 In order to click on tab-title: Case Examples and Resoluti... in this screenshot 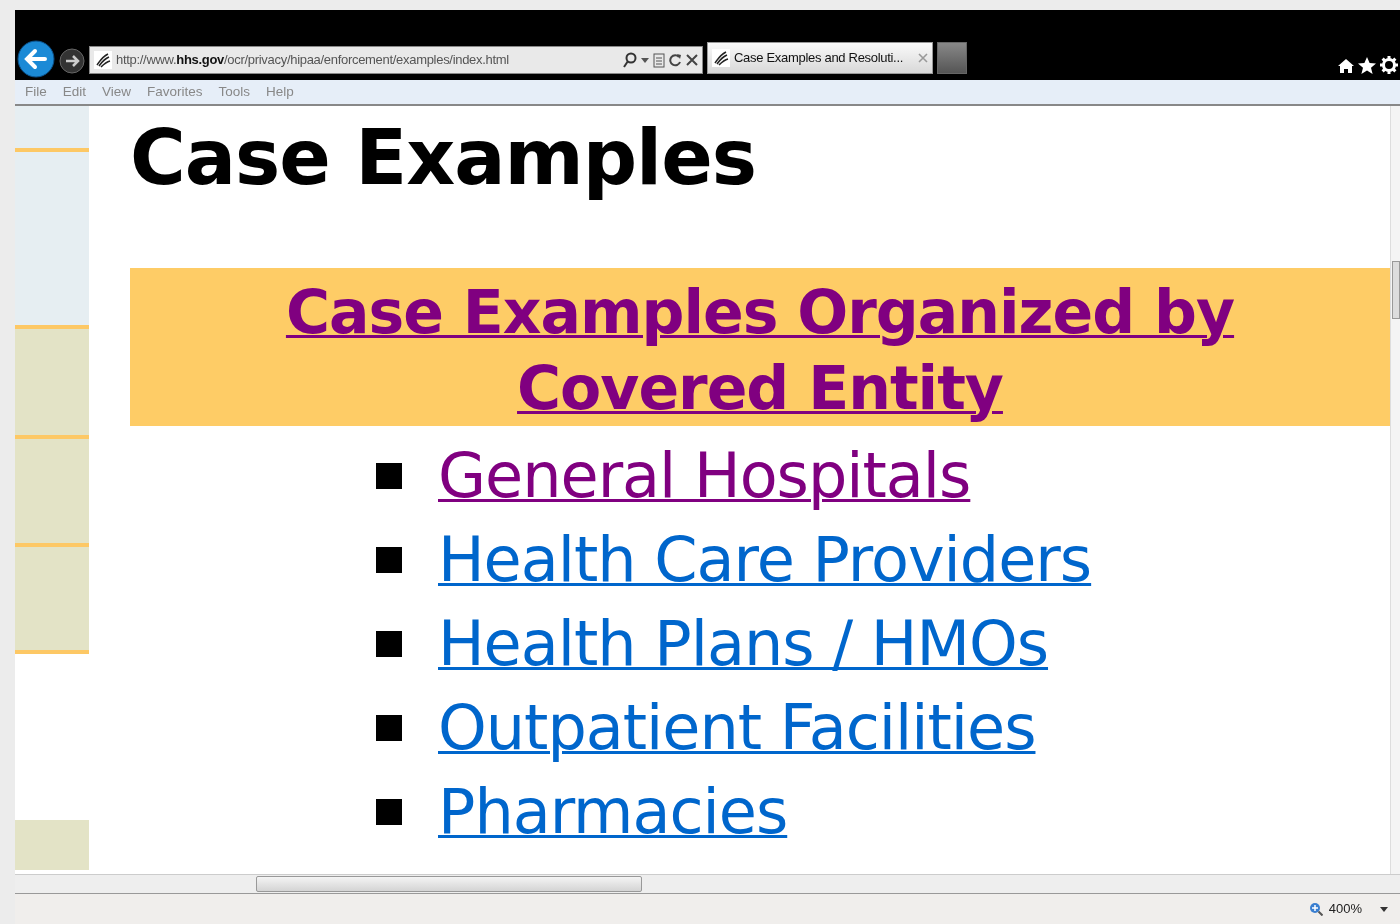, I will do `click(819, 58)`.